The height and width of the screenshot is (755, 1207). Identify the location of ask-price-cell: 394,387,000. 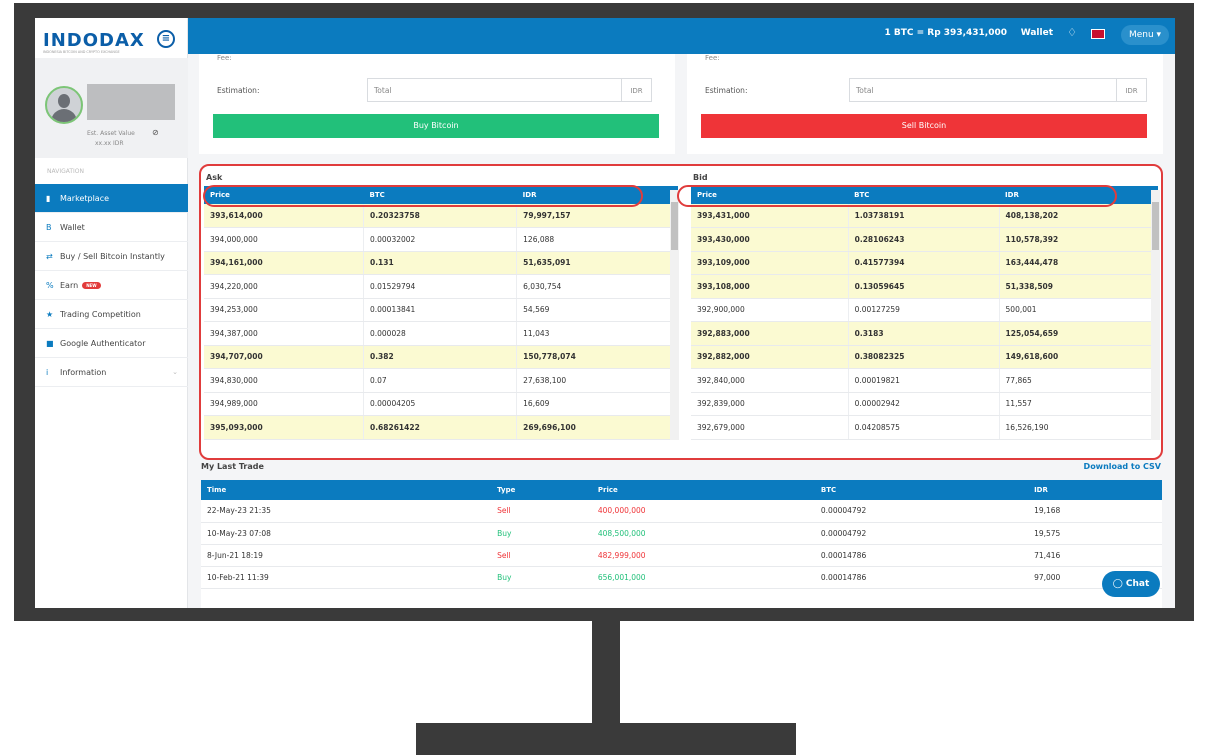
(284, 333).